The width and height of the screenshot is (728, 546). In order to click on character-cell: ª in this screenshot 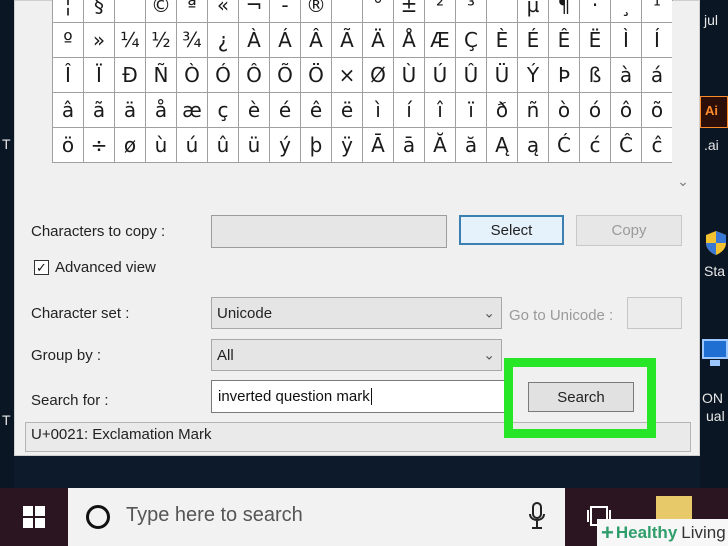, I will do `click(192, 11)`.